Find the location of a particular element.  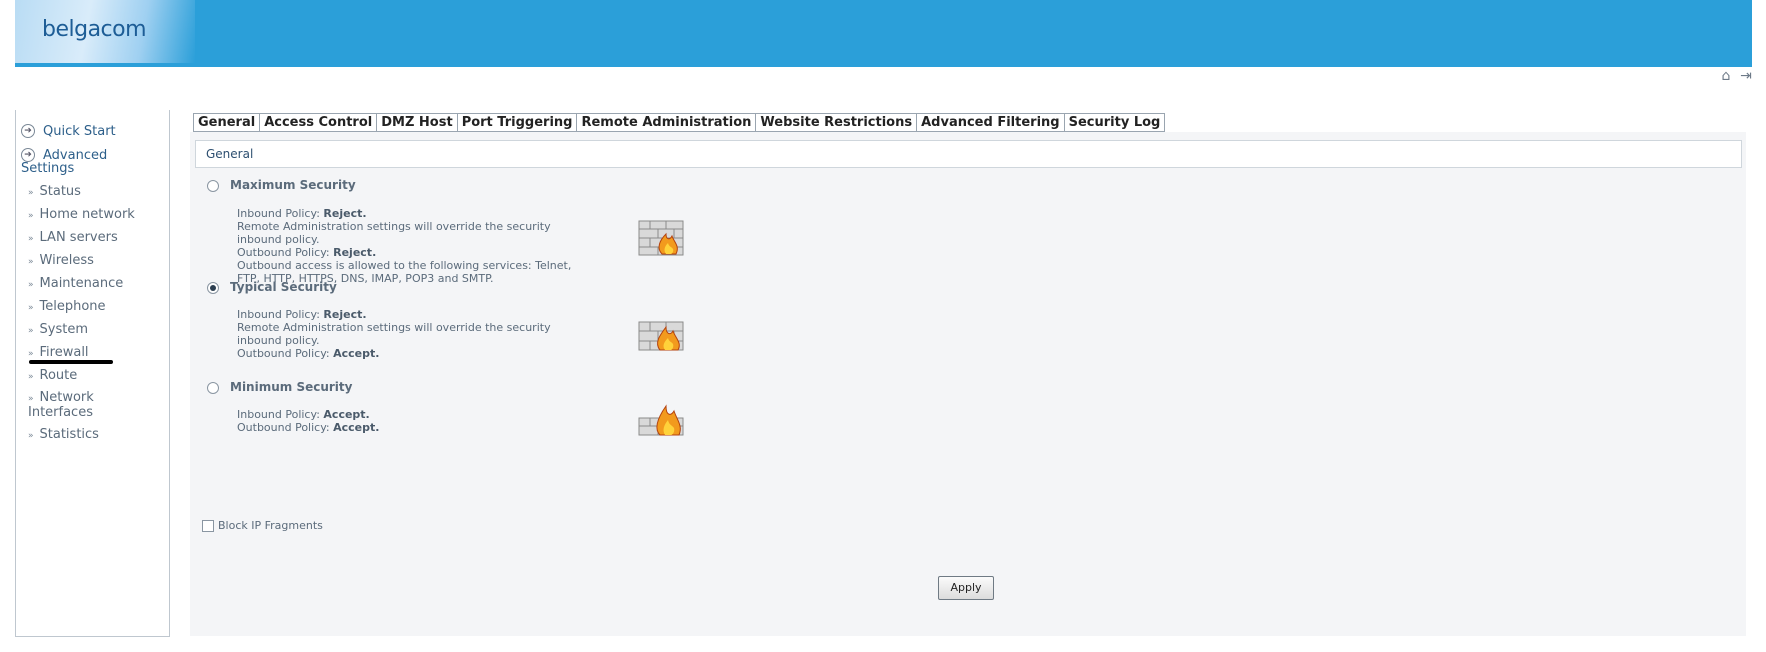

section-header: General is located at coordinates (968, 154).